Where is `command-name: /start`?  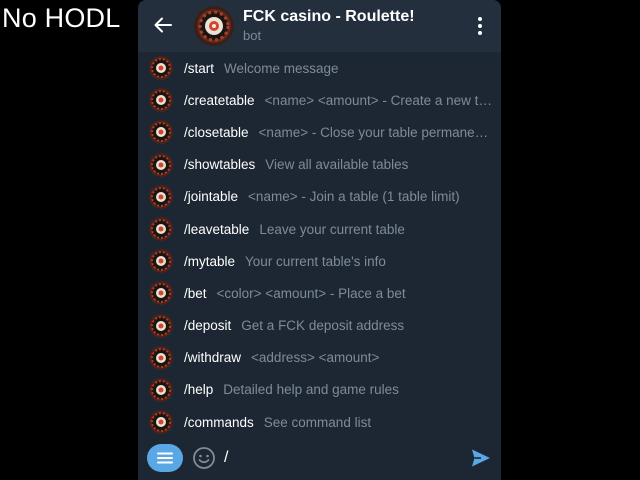 command-name: /start is located at coordinates (199, 68).